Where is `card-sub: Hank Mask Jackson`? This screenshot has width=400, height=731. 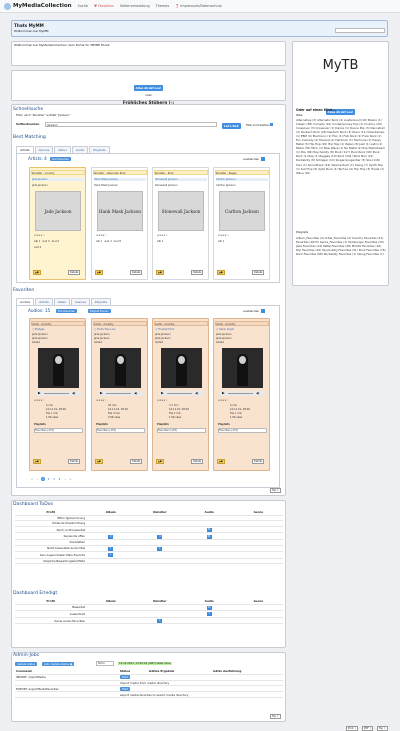 card-sub: Hank Mask Jackson is located at coordinates (120, 180).